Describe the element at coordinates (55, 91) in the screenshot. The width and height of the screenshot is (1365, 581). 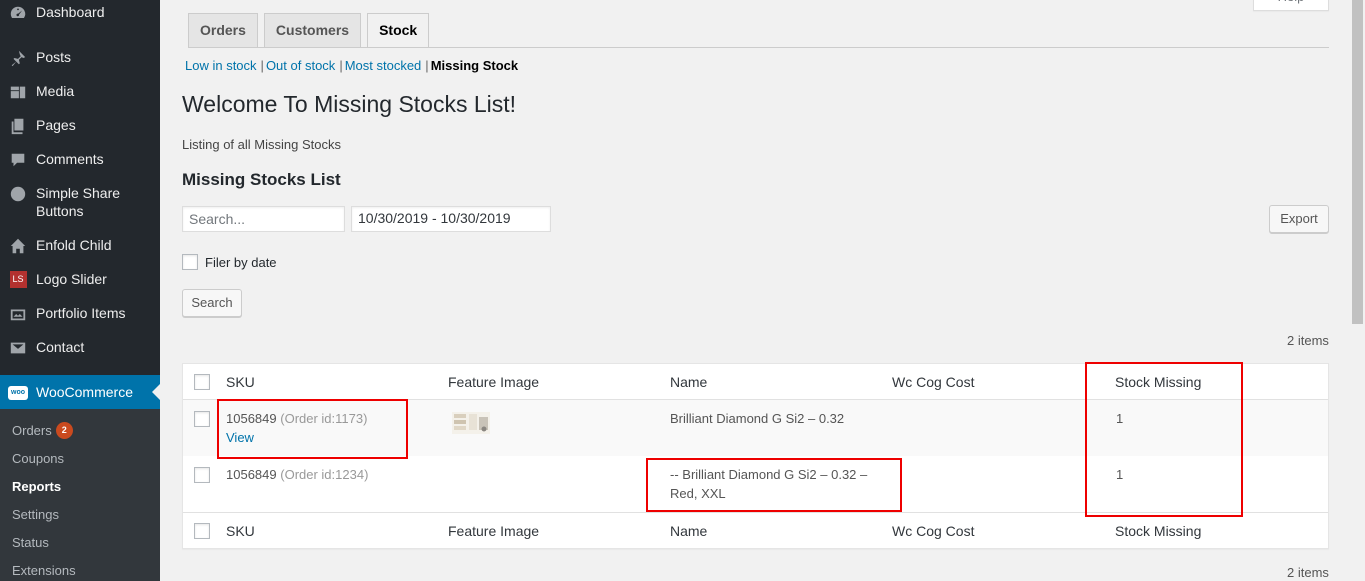
I see `menu-label: Media` at that location.